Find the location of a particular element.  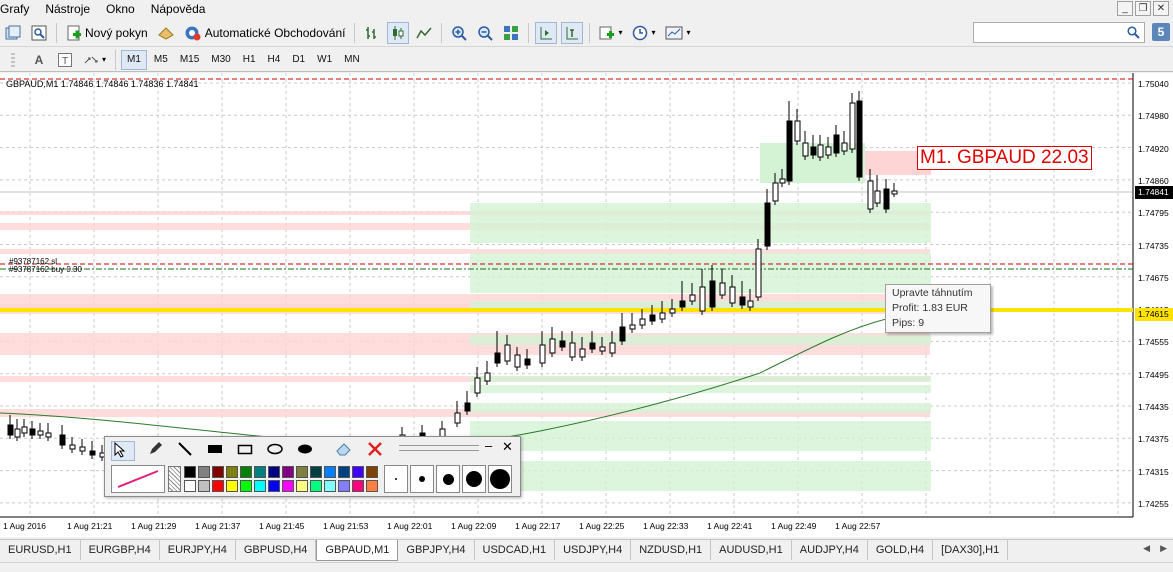

chart-tab: GBPJPY,H4 is located at coordinates (436, 550).